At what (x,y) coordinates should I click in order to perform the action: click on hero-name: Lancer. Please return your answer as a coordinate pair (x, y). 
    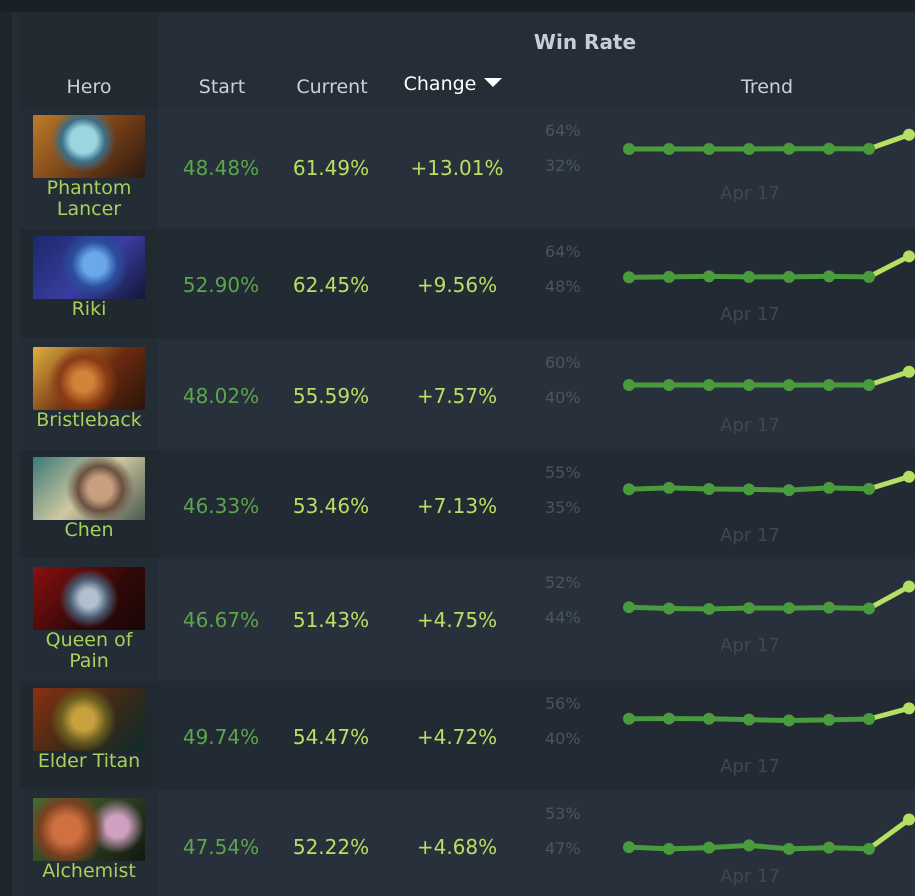
    Looking at the image, I should click on (89, 209).